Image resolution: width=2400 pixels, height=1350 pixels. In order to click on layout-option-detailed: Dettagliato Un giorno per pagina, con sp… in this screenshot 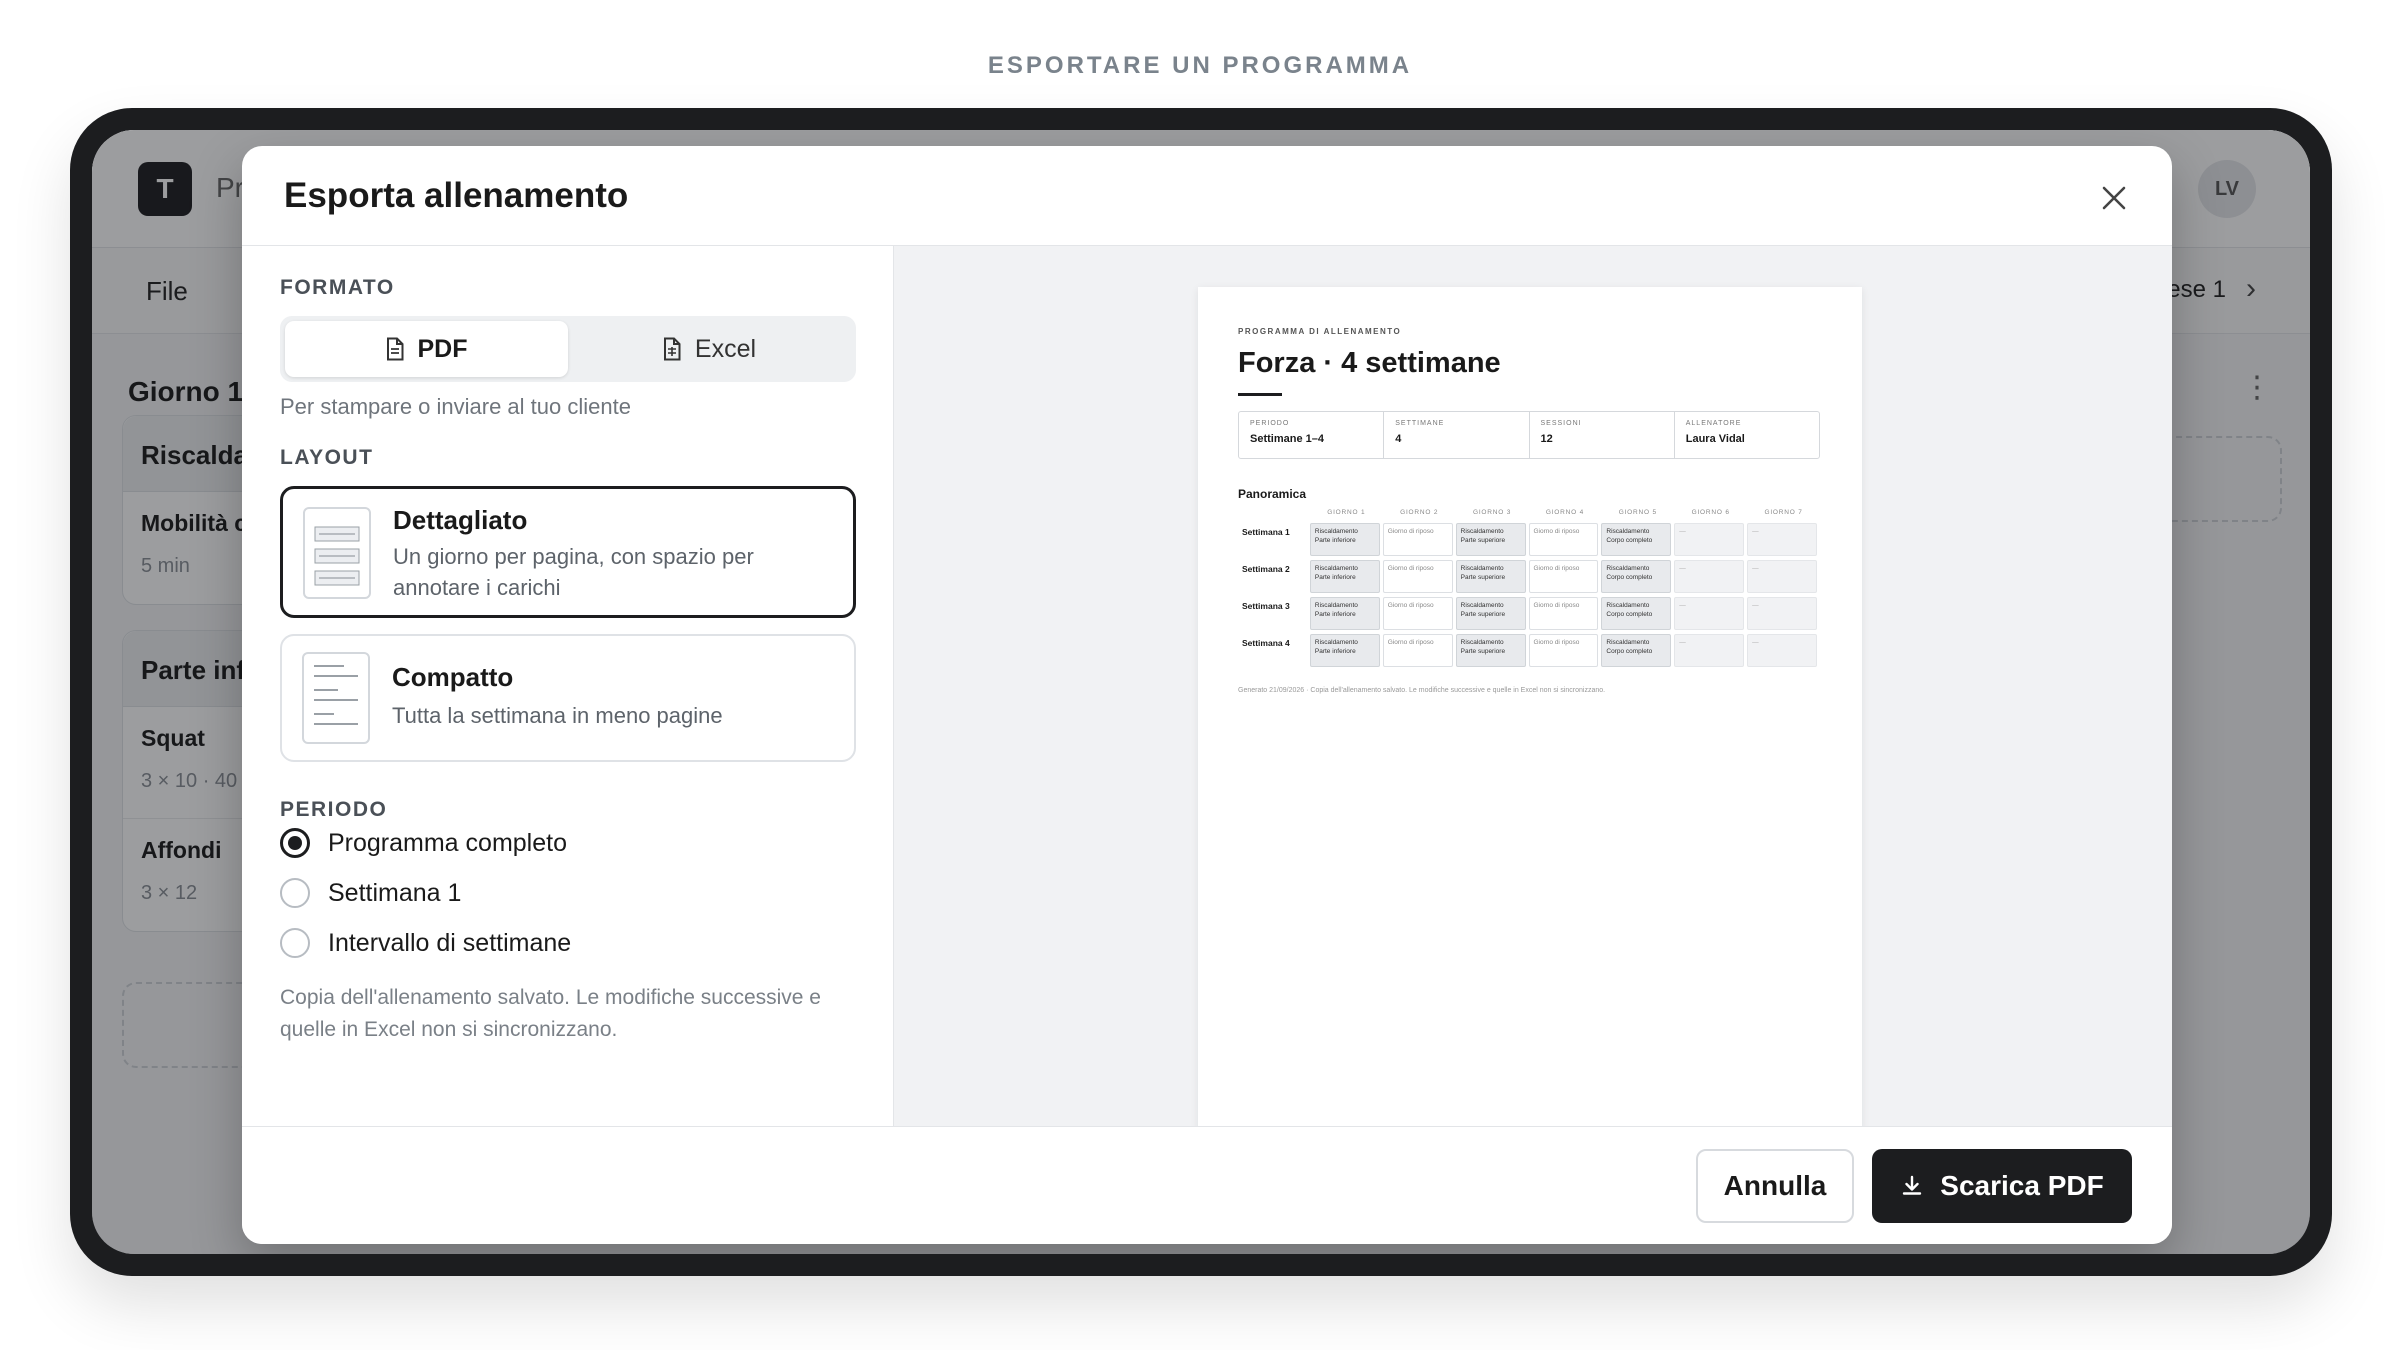, I will do `click(568, 552)`.